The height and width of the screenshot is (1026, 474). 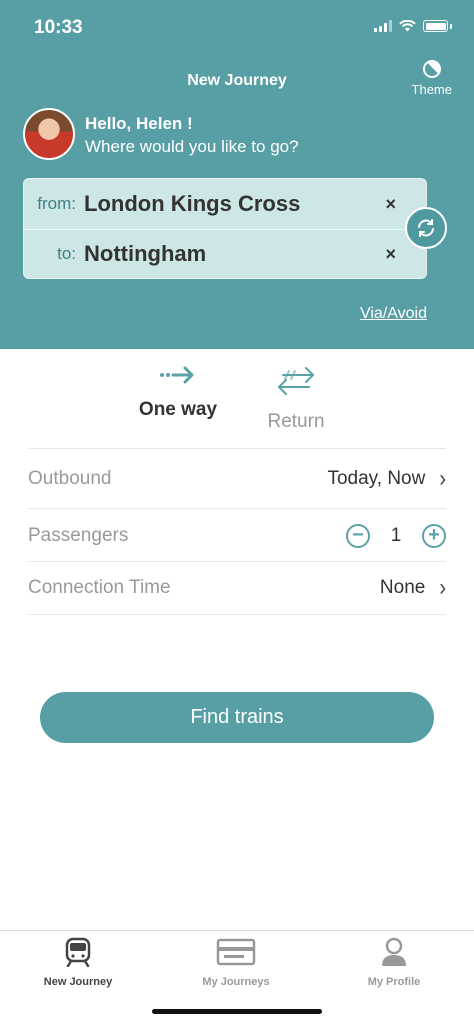 I want to click on tab-return: Return, so click(x=296, y=398).